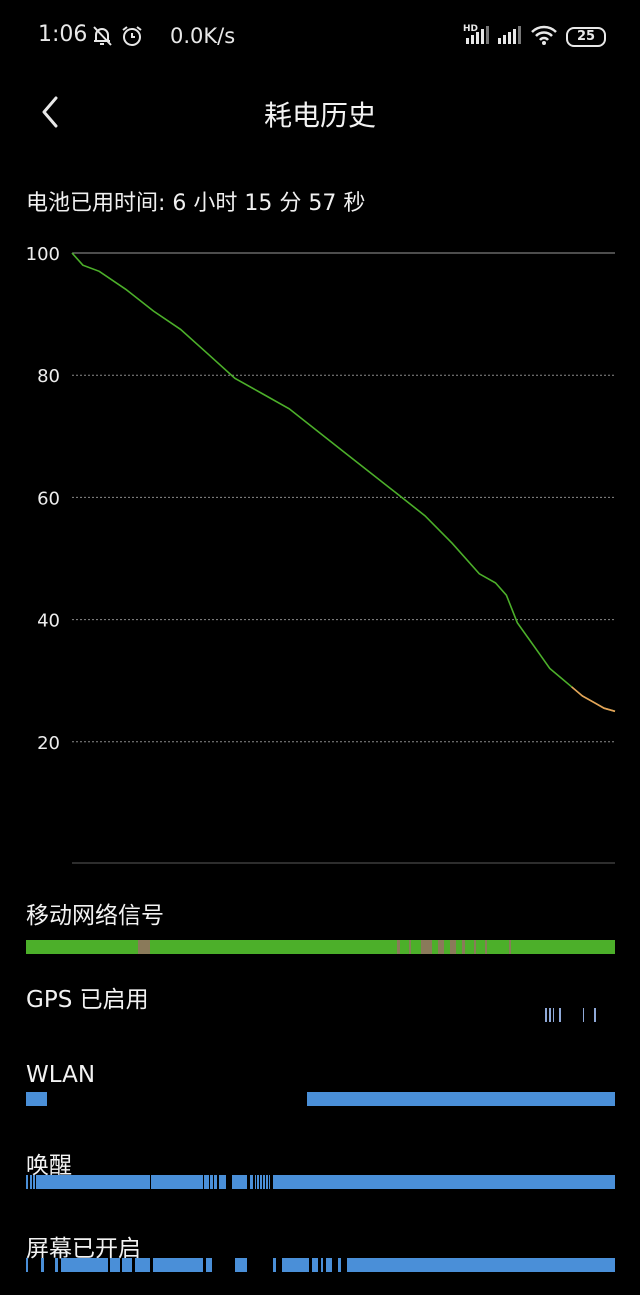 This screenshot has width=640, height=1295. I want to click on series-line-low-segment, so click(593, 699).